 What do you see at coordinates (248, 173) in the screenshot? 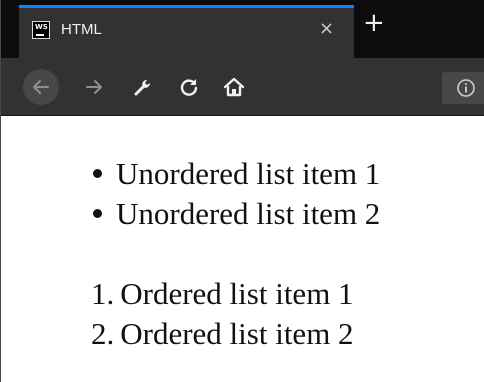
I see `list-item-text: Unordered list item 1` at bounding box center [248, 173].